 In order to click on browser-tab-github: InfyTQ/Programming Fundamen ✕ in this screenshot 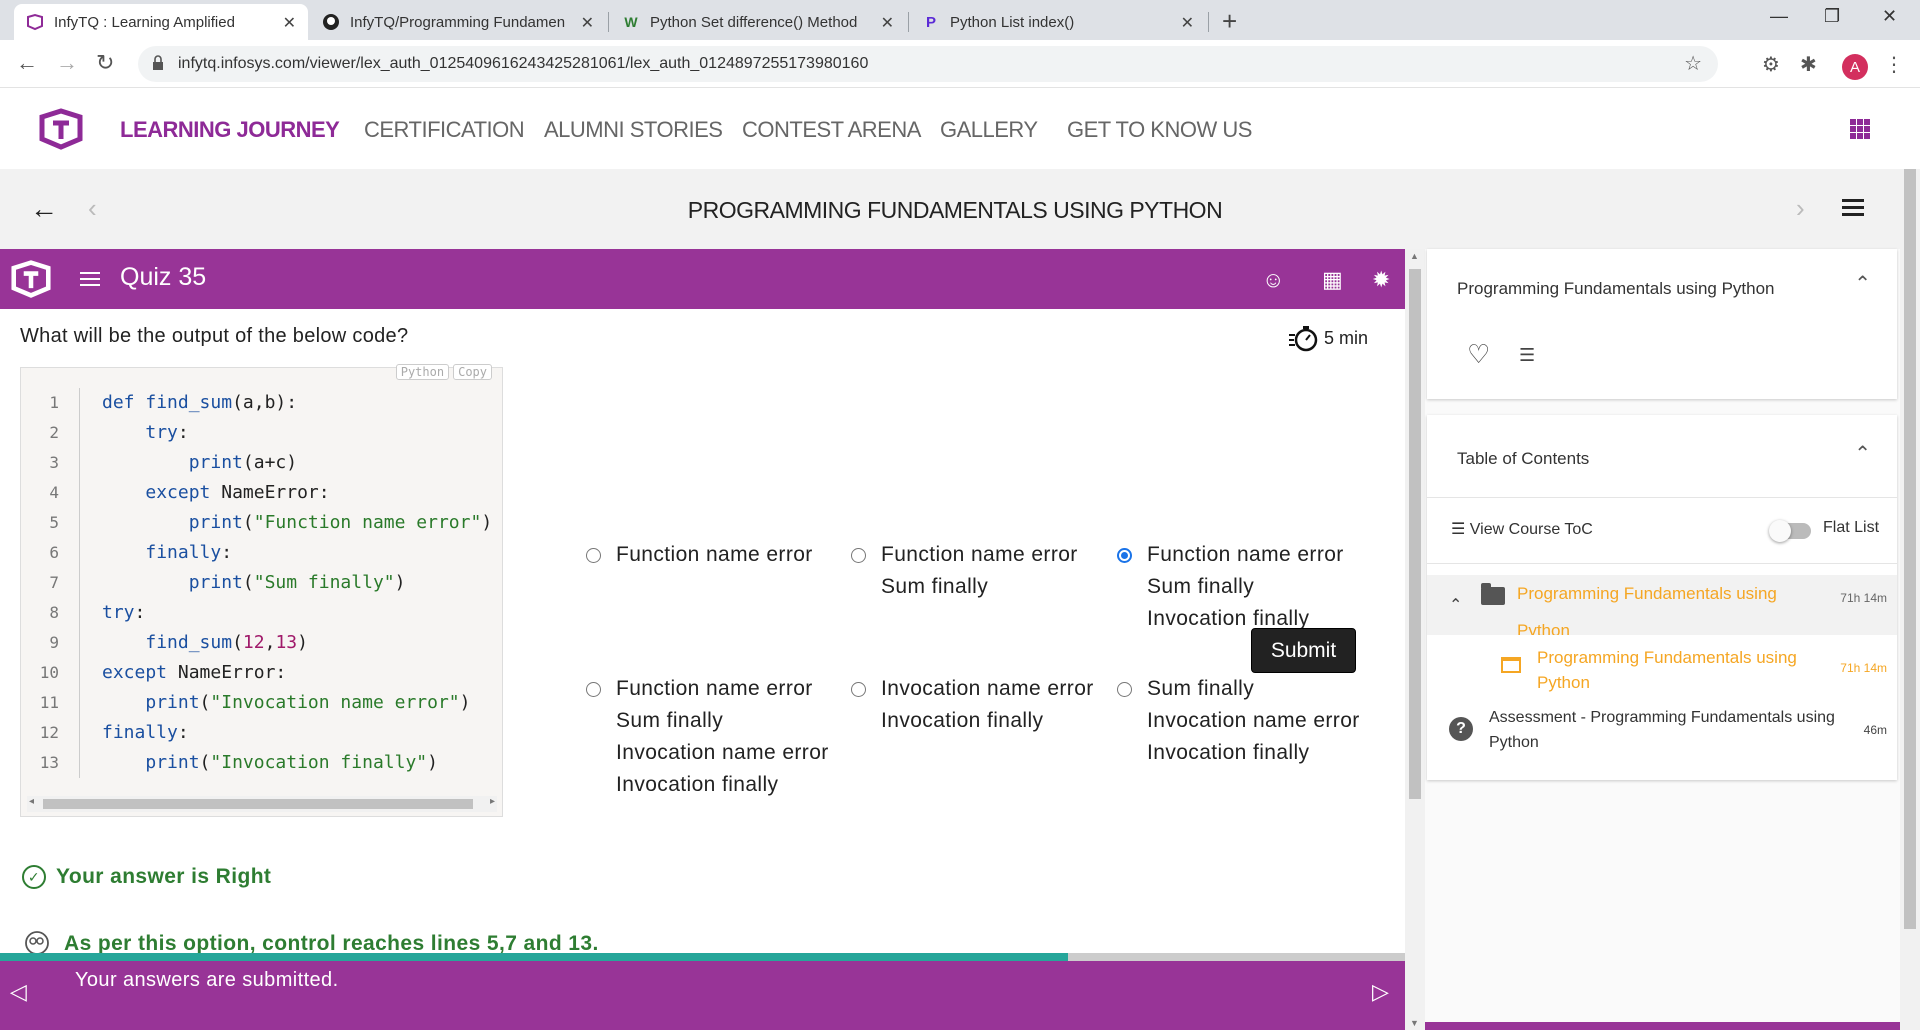, I will do `click(458, 22)`.